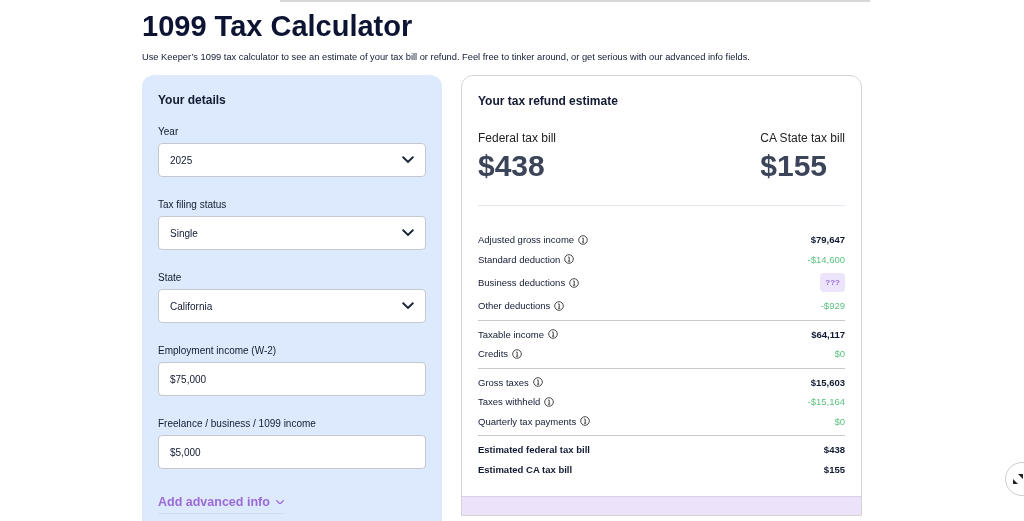  What do you see at coordinates (218, 350) in the screenshot?
I see `field-label: Employment income (W-2)` at bounding box center [218, 350].